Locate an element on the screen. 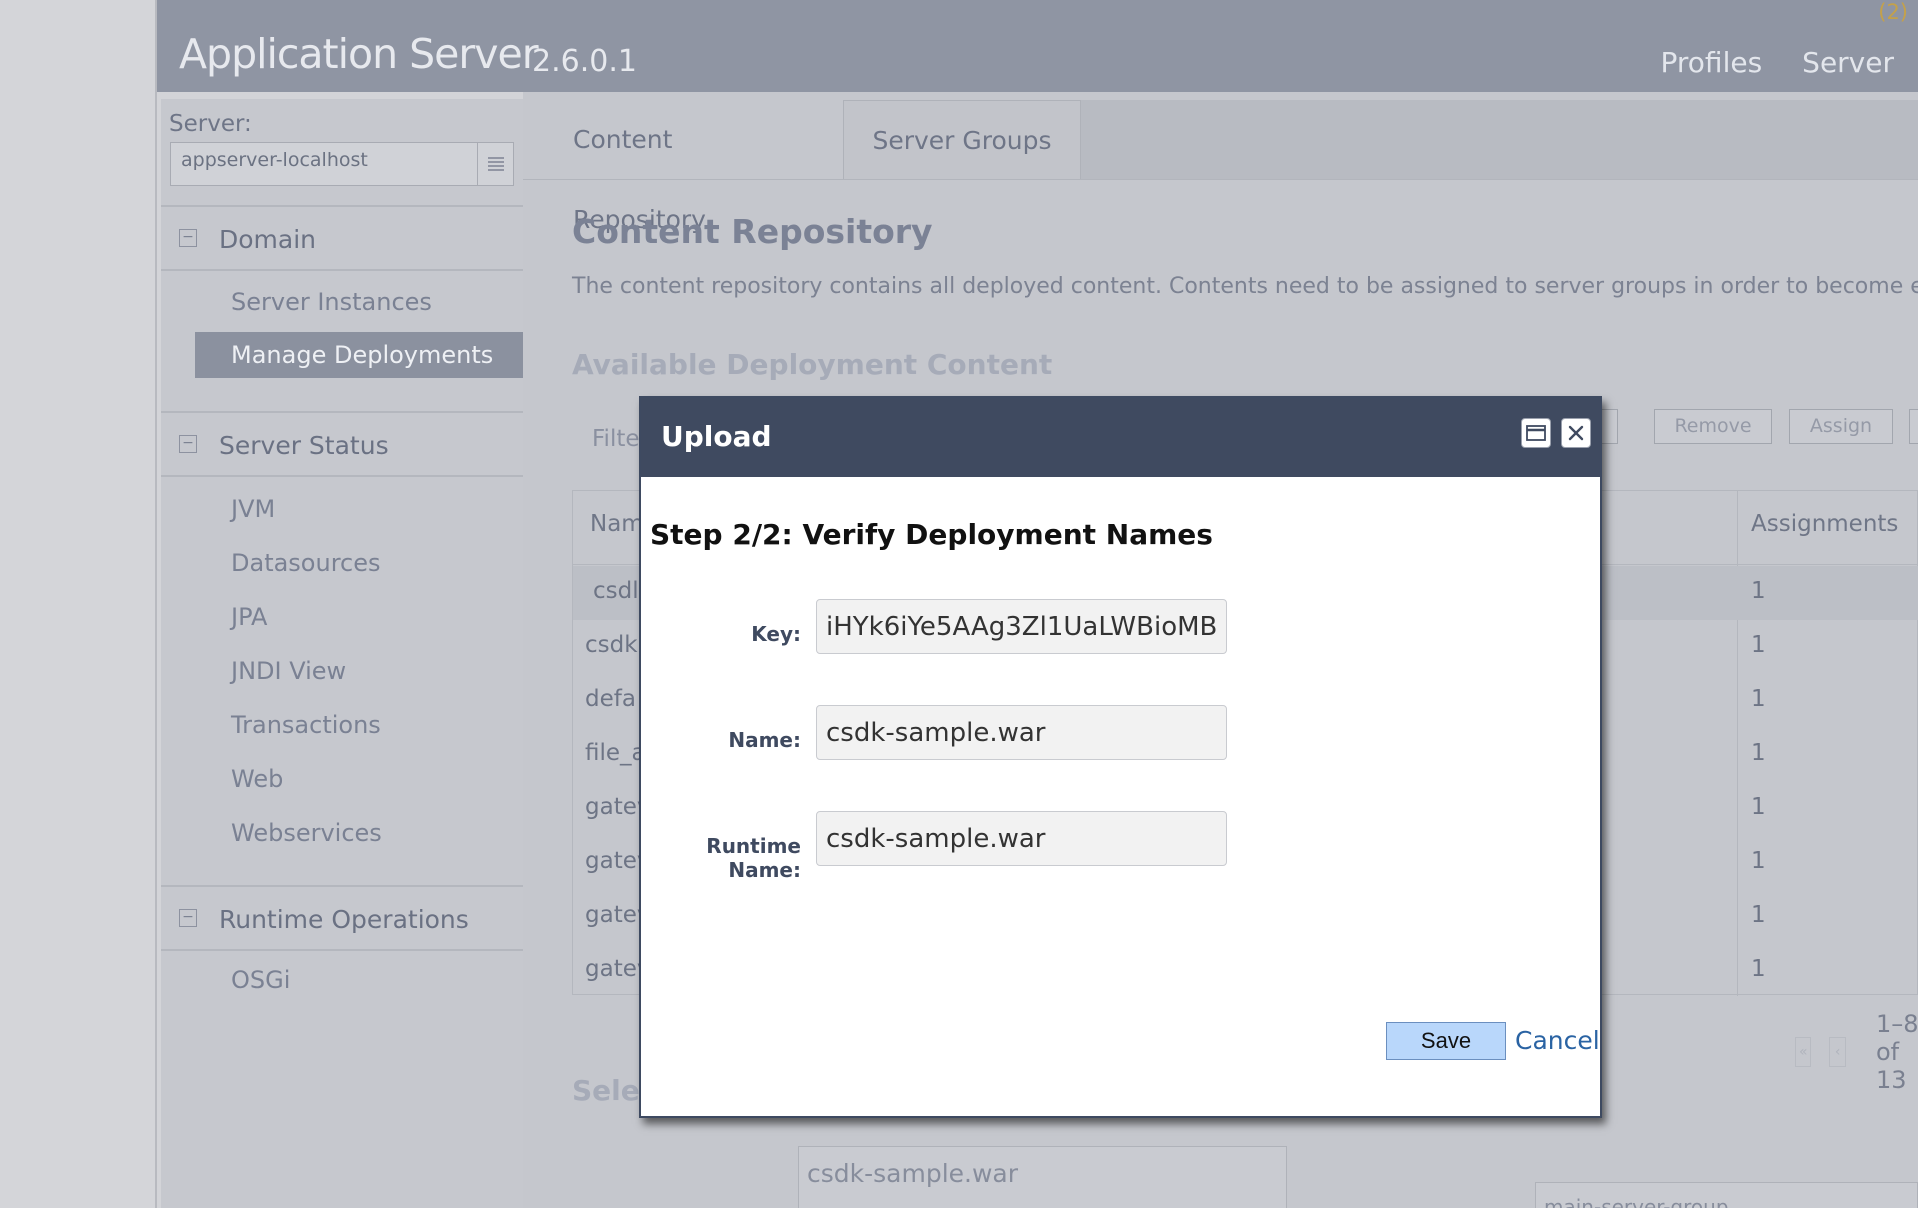  left-gutter is located at coordinates (78, 604).